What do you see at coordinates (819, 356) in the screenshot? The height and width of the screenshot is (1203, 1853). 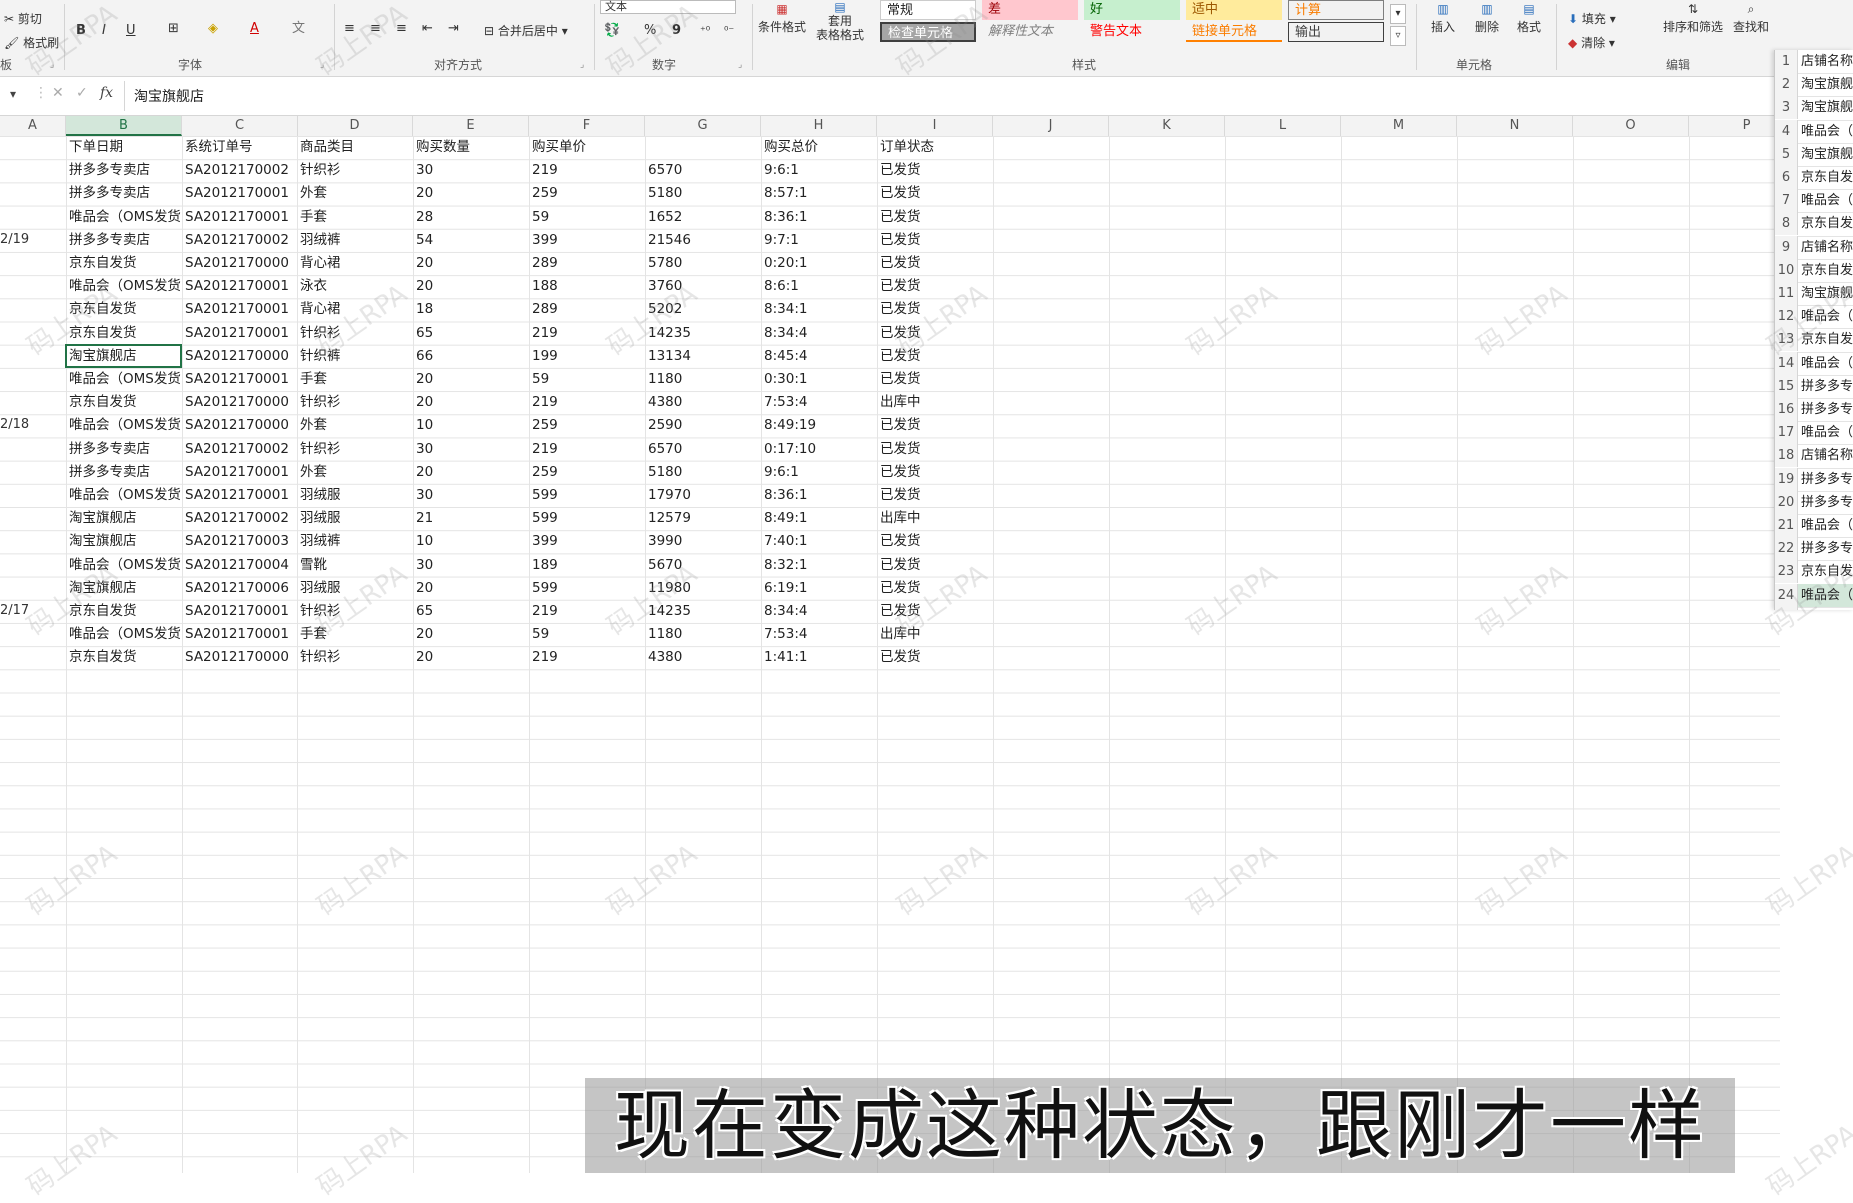 I see `table-cell: 8:45:4` at bounding box center [819, 356].